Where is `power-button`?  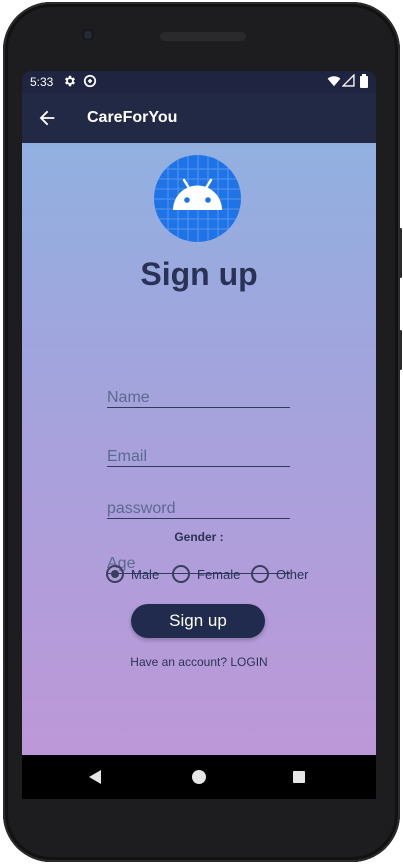
power-button is located at coordinates (400, 350).